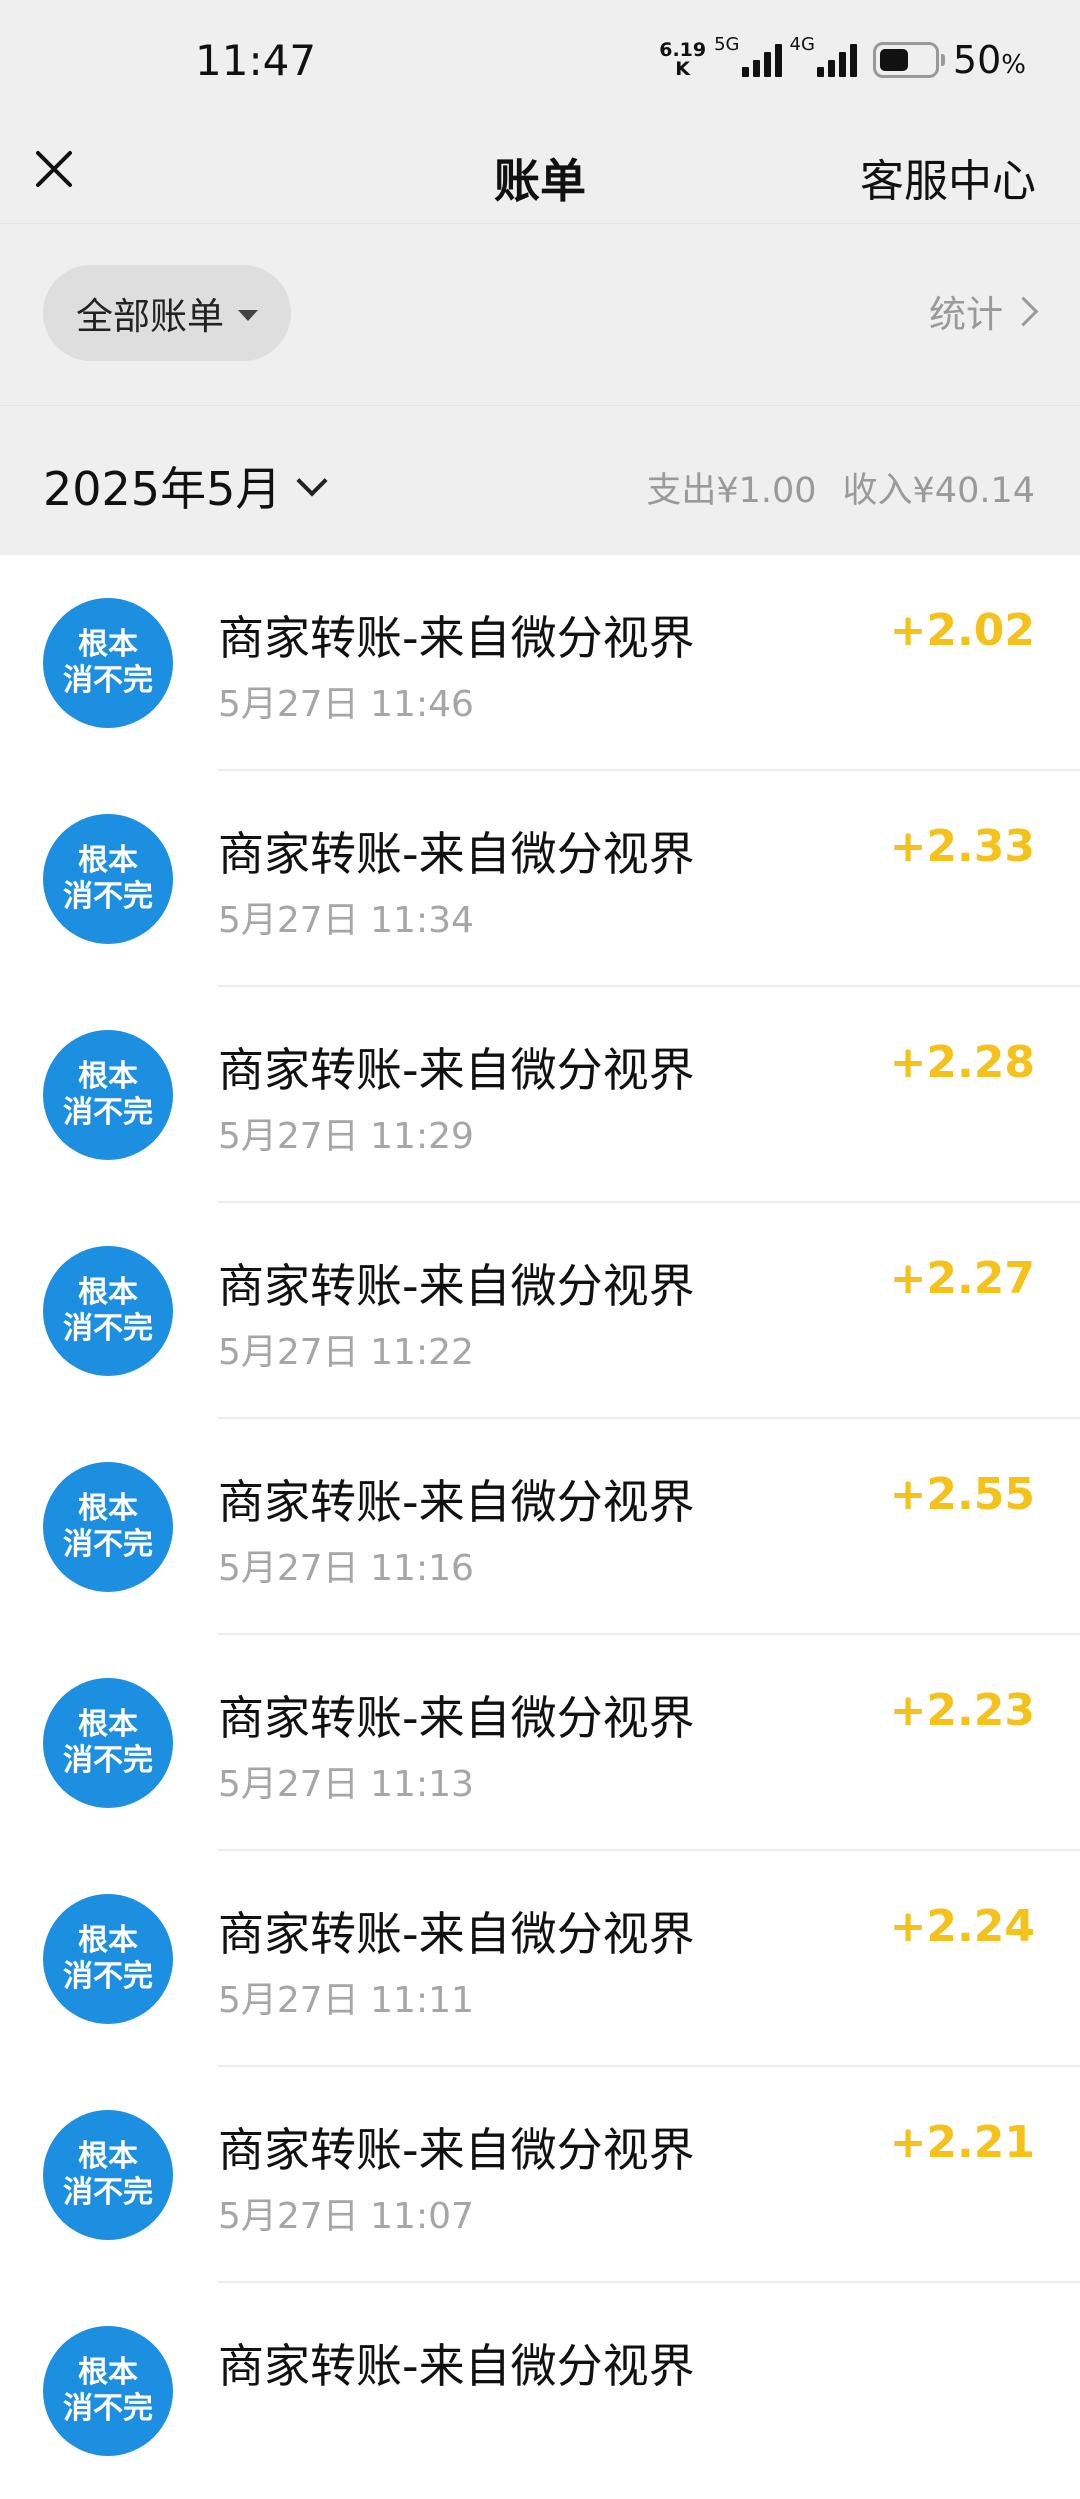  I want to click on transaction-time: 5月27日 11:46, so click(346, 704).